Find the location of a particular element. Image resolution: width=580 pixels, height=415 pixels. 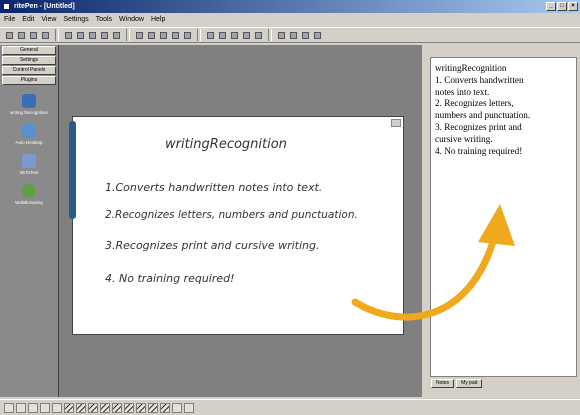

curved-arrow-graphic is located at coordinates (433, 262).